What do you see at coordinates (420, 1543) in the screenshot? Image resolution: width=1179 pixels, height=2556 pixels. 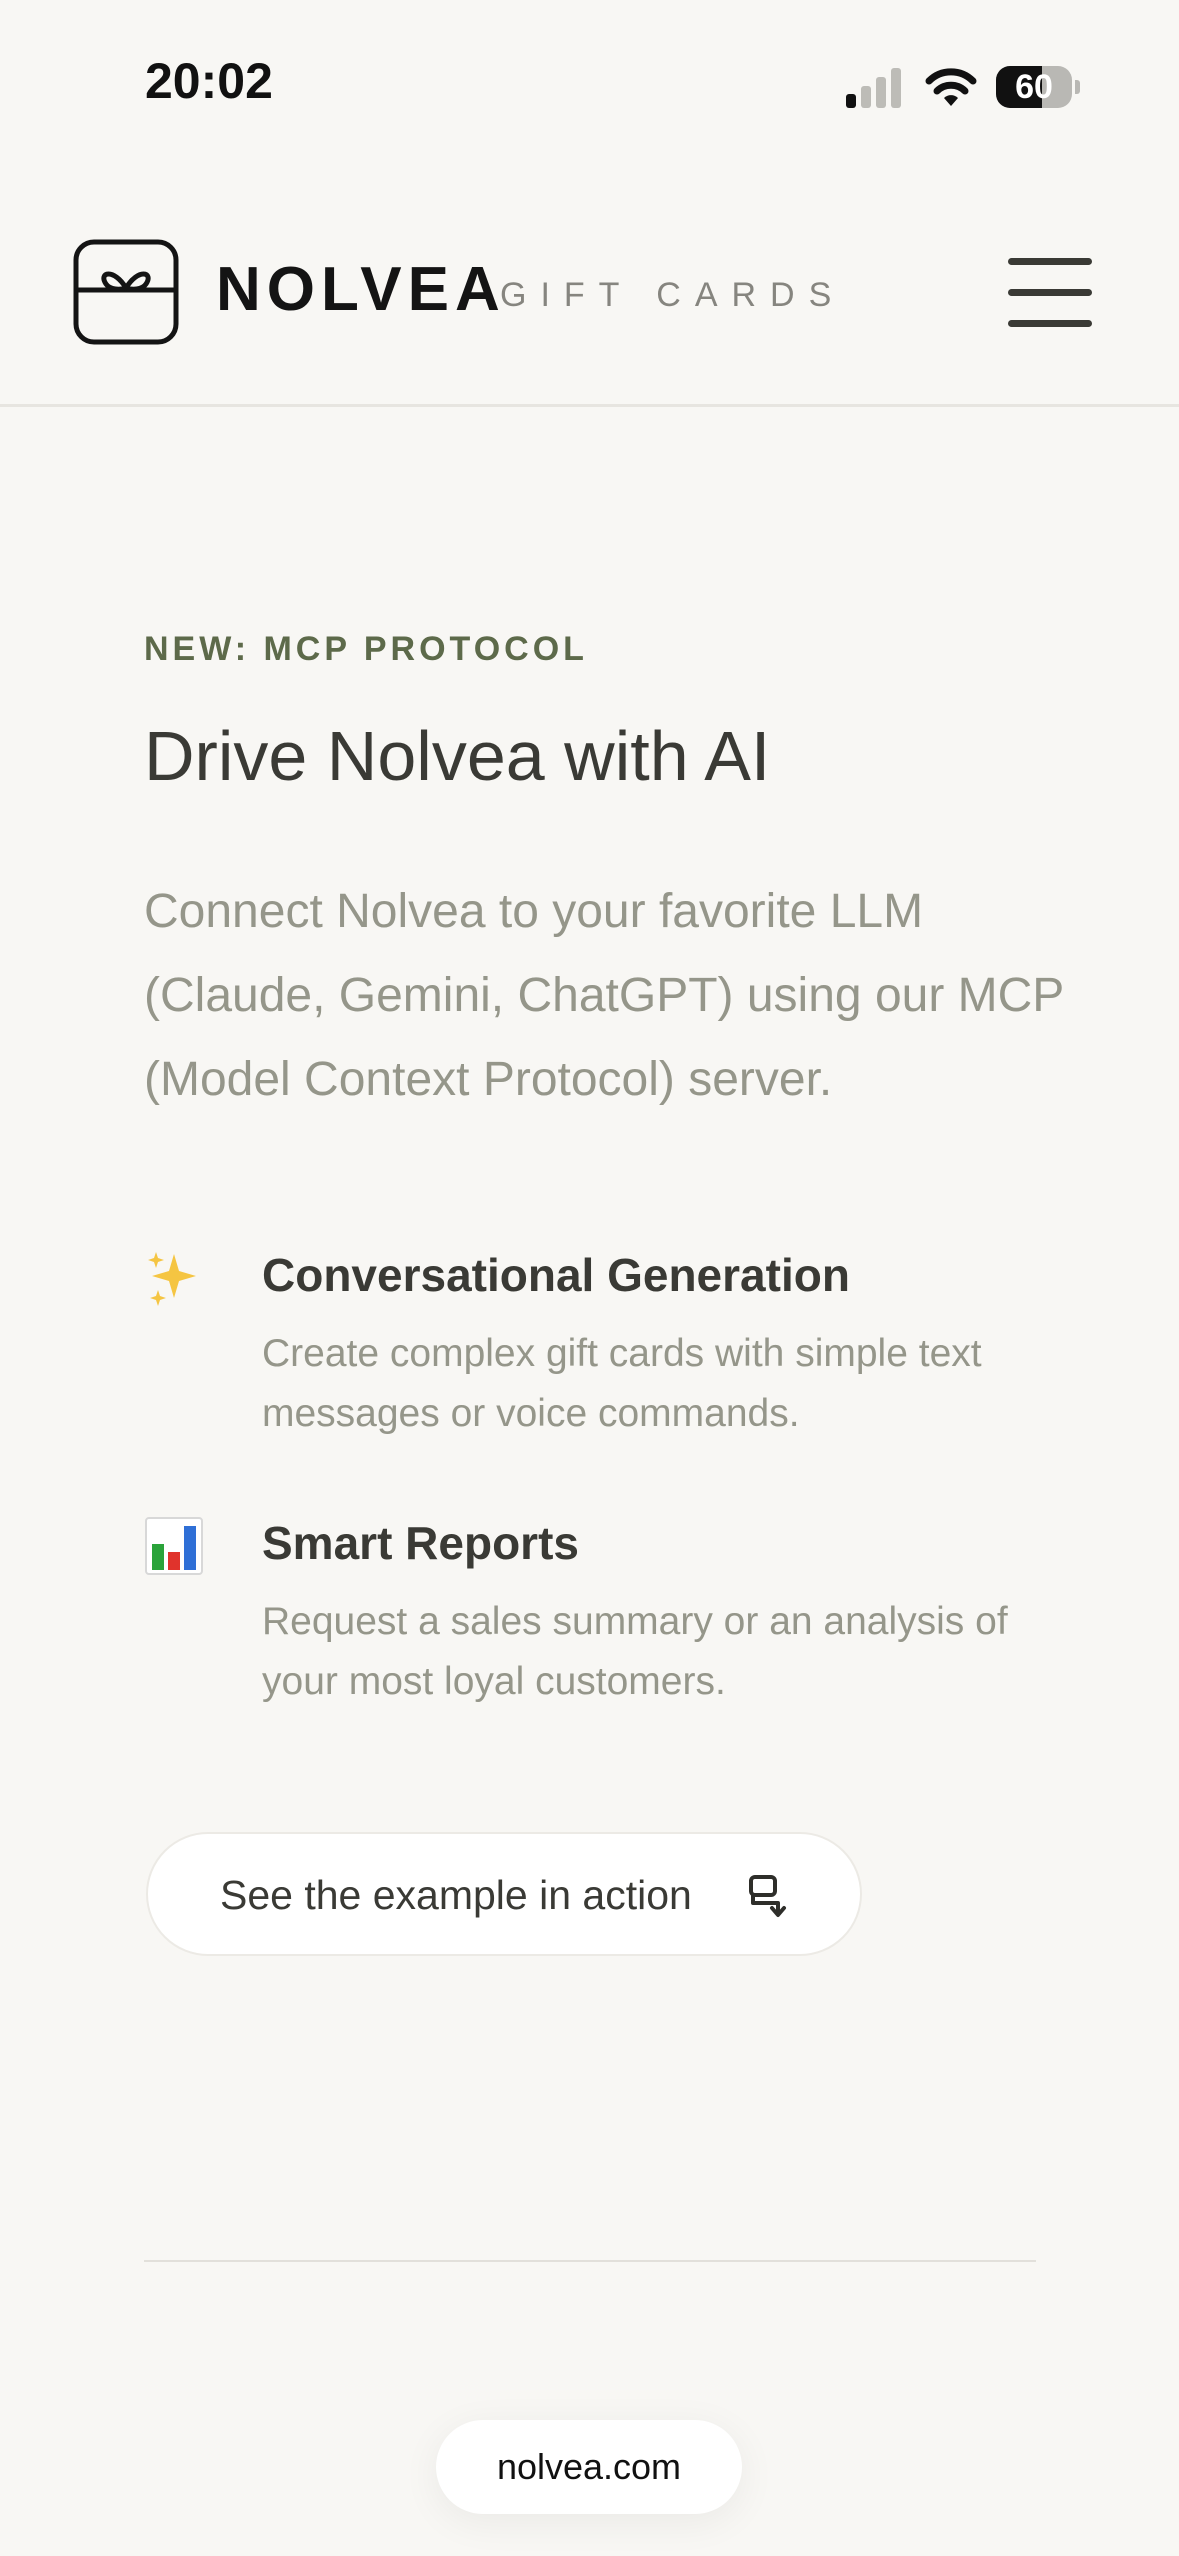 I see `feature-title: Smart Reports` at bounding box center [420, 1543].